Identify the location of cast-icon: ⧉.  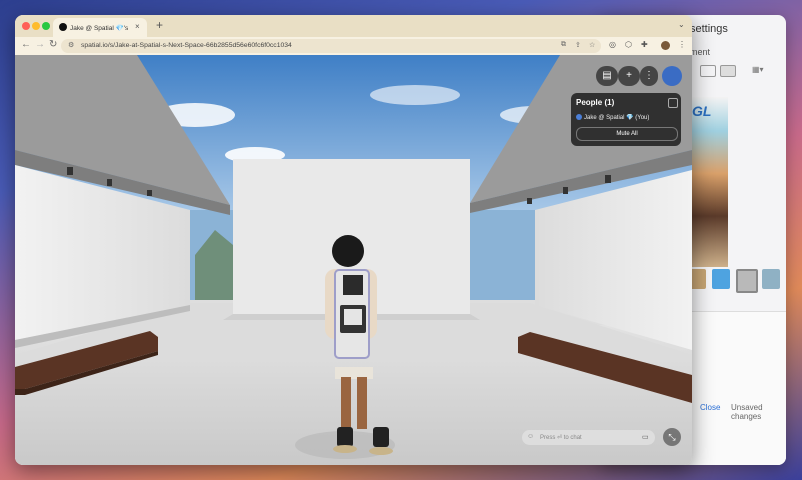
(563, 45).